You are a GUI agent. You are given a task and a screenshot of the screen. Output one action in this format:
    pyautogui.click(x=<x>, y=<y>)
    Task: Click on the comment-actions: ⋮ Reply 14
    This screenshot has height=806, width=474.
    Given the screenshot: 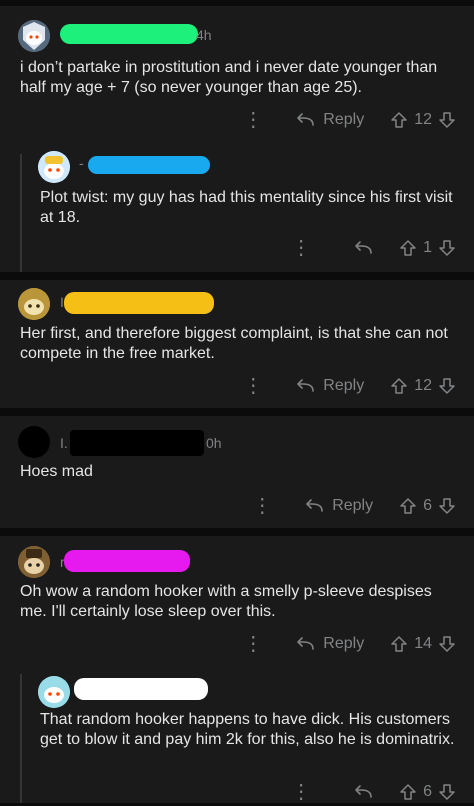 What is the action you would take?
    pyautogui.click(x=356, y=644)
    